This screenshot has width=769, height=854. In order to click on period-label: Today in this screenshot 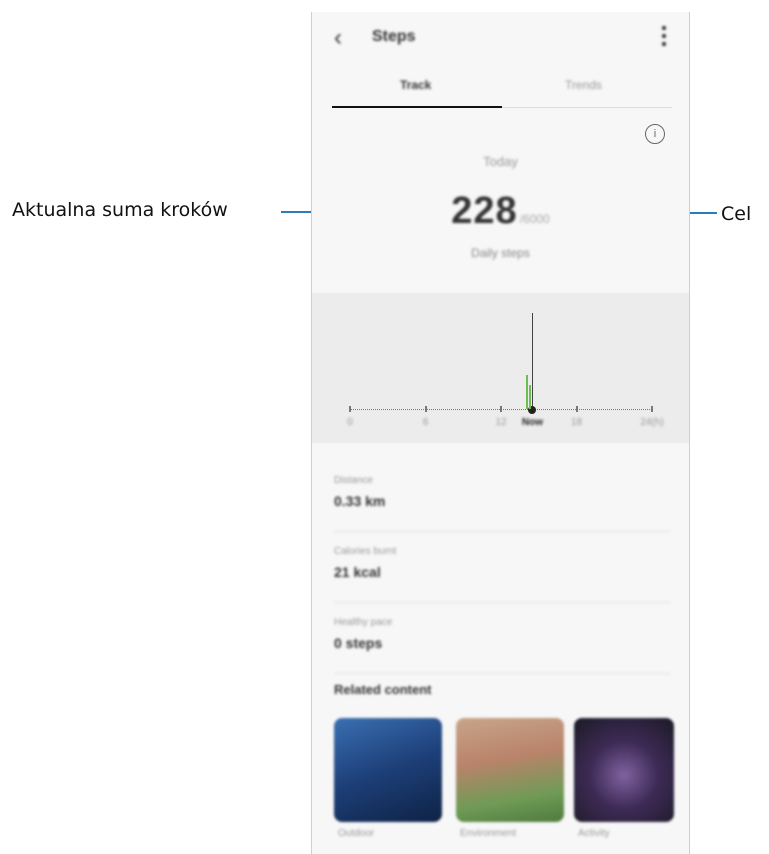, I will do `click(500, 161)`.